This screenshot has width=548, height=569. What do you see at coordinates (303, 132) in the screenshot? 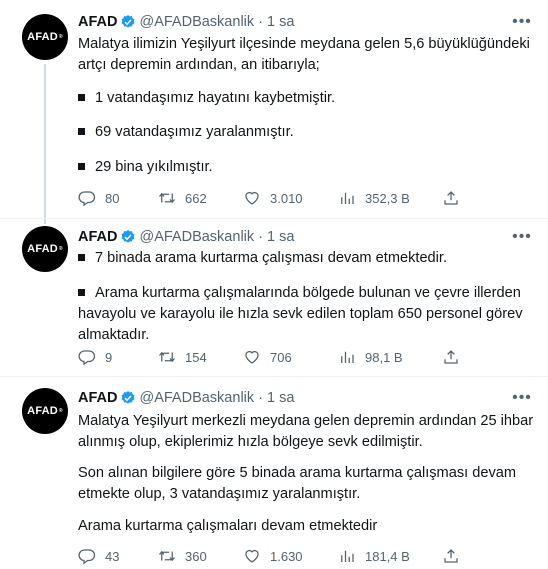
I see `bullet-item: 69 vatandaşımız yaralanmıştır.` at bounding box center [303, 132].